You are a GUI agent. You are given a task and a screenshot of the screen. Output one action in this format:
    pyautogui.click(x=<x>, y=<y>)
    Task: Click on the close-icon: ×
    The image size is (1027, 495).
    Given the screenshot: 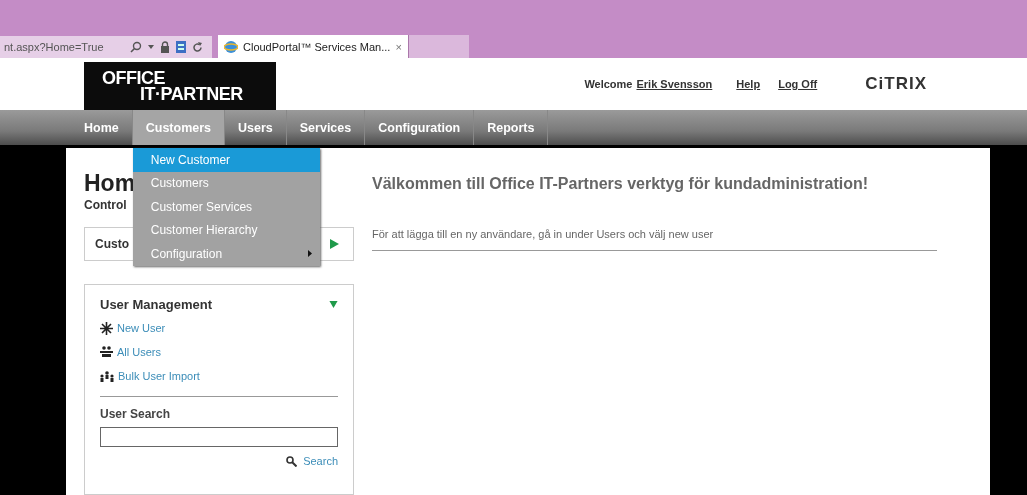 What is the action you would take?
    pyautogui.click(x=398, y=46)
    